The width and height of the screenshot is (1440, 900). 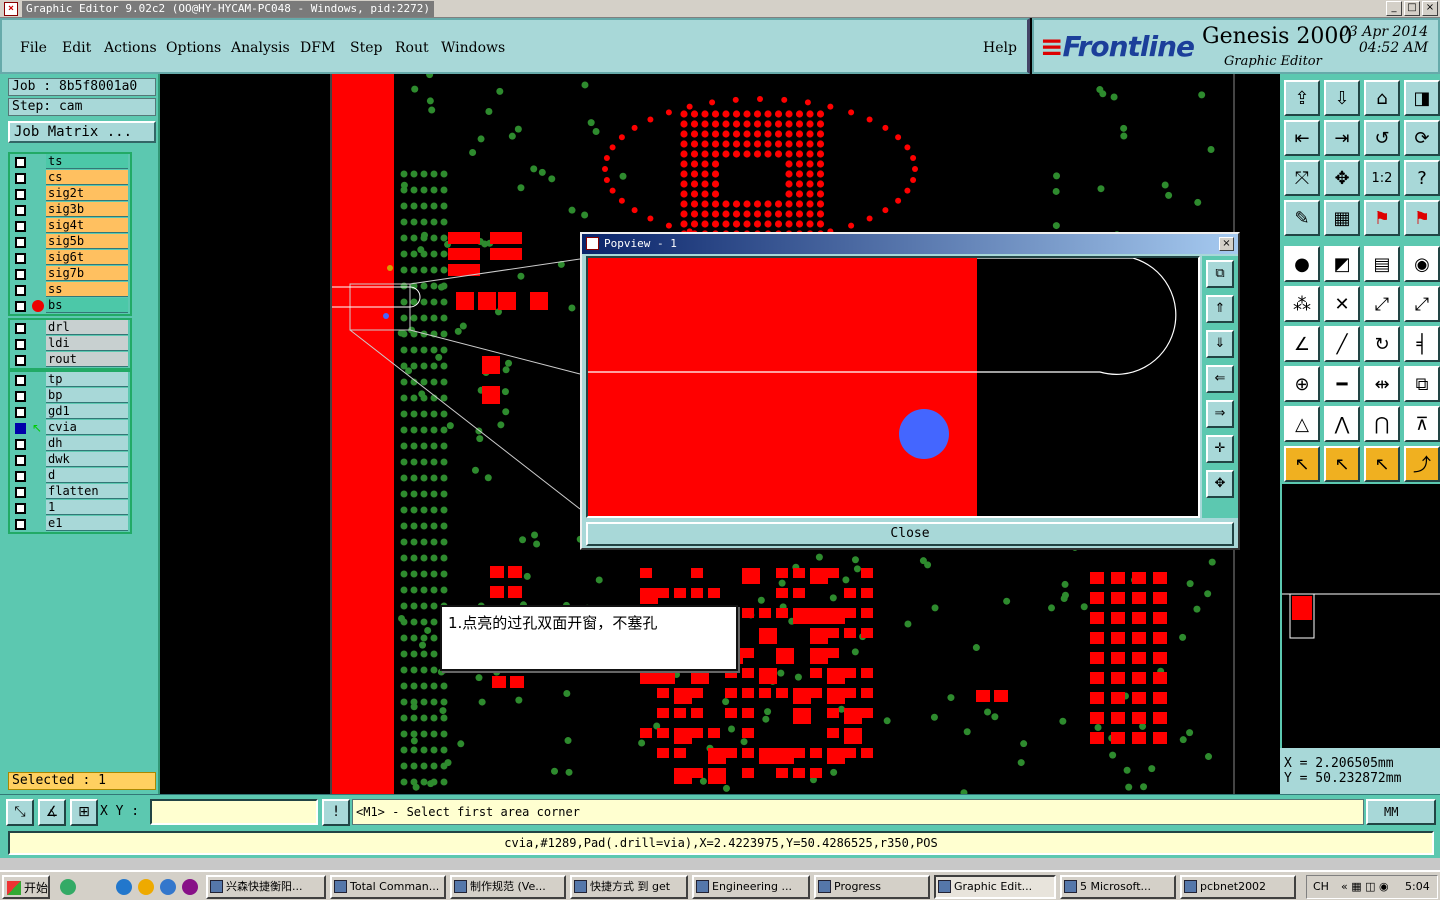 I want to click on add-feature-icon: ⊕, so click(x=1302, y=384).